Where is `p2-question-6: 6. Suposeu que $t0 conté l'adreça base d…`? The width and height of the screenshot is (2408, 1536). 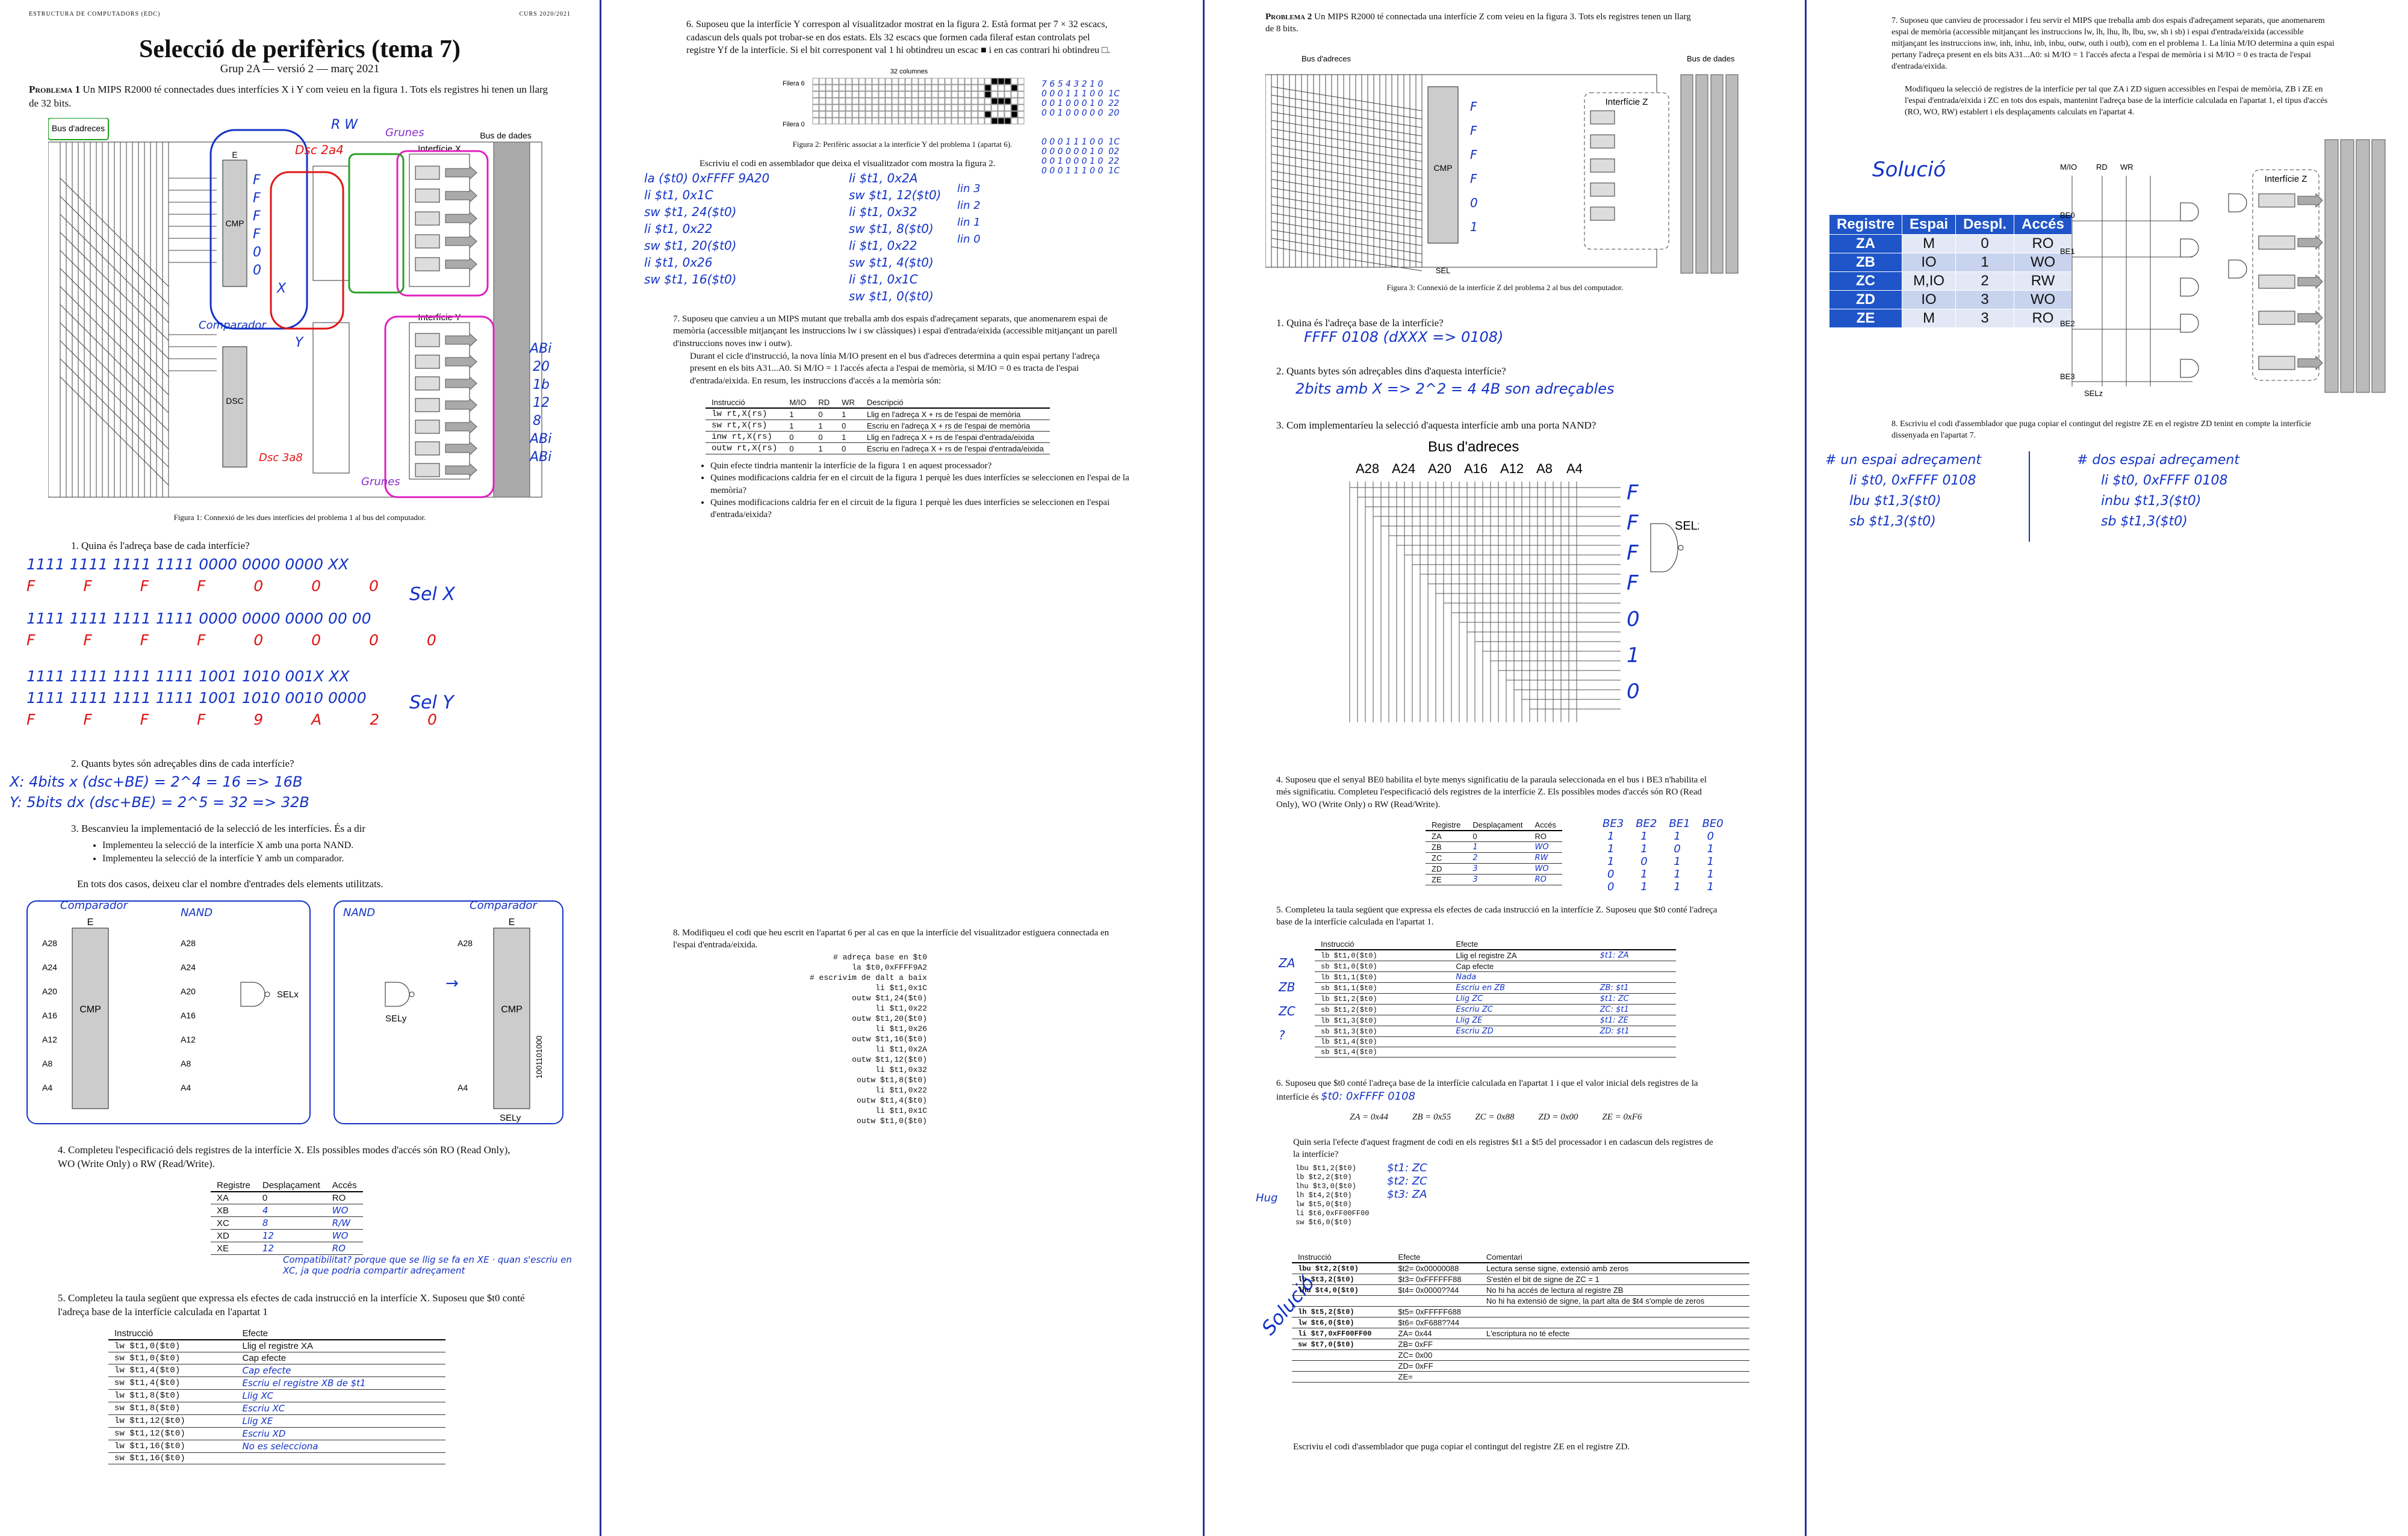 p2-question-6: 6. Suposeu que $t0 conté l'adreça base d… is located at coordinates (1487, 1091).